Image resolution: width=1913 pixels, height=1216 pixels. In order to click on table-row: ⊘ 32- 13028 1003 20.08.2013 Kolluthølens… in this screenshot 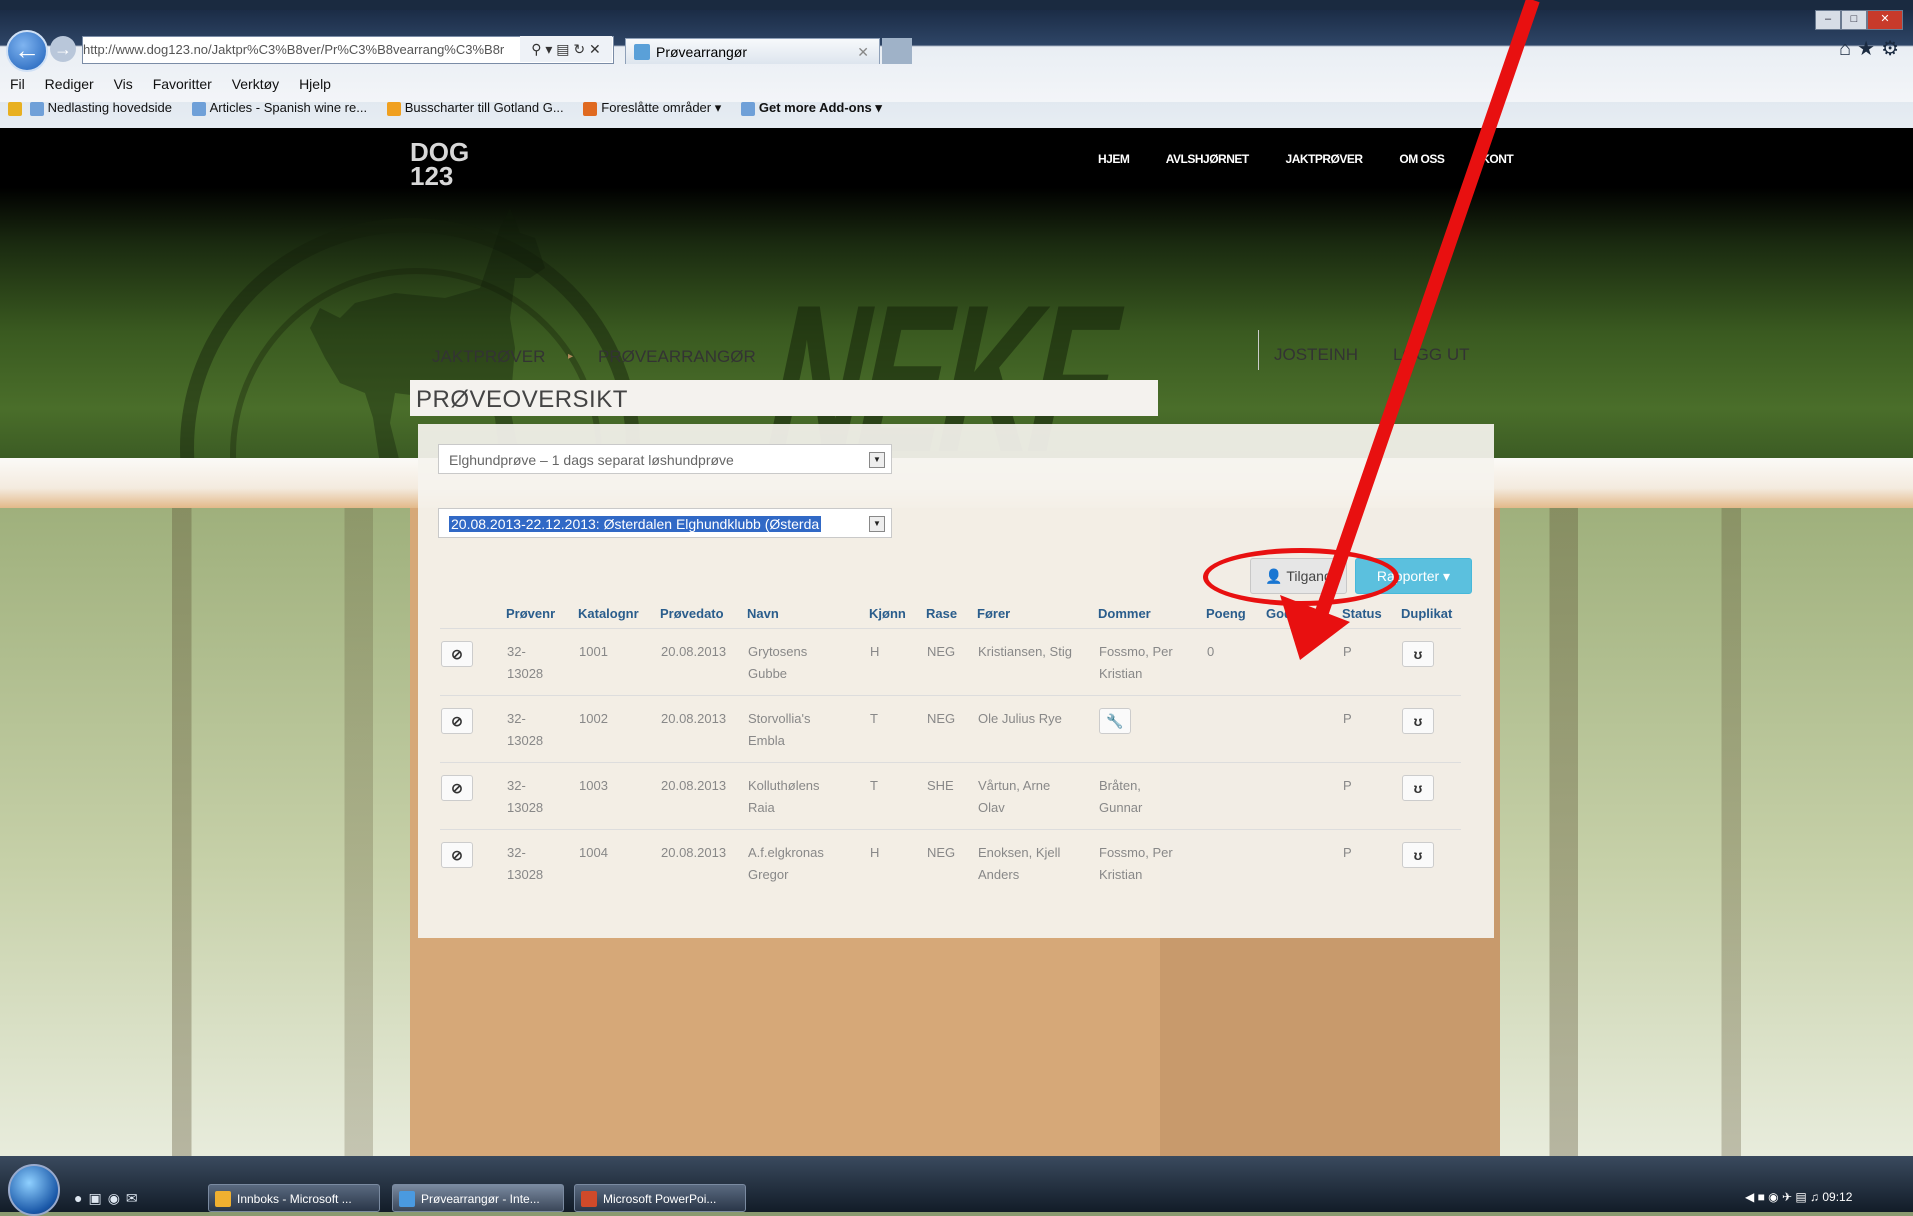, I will do `click(950, 796)`.